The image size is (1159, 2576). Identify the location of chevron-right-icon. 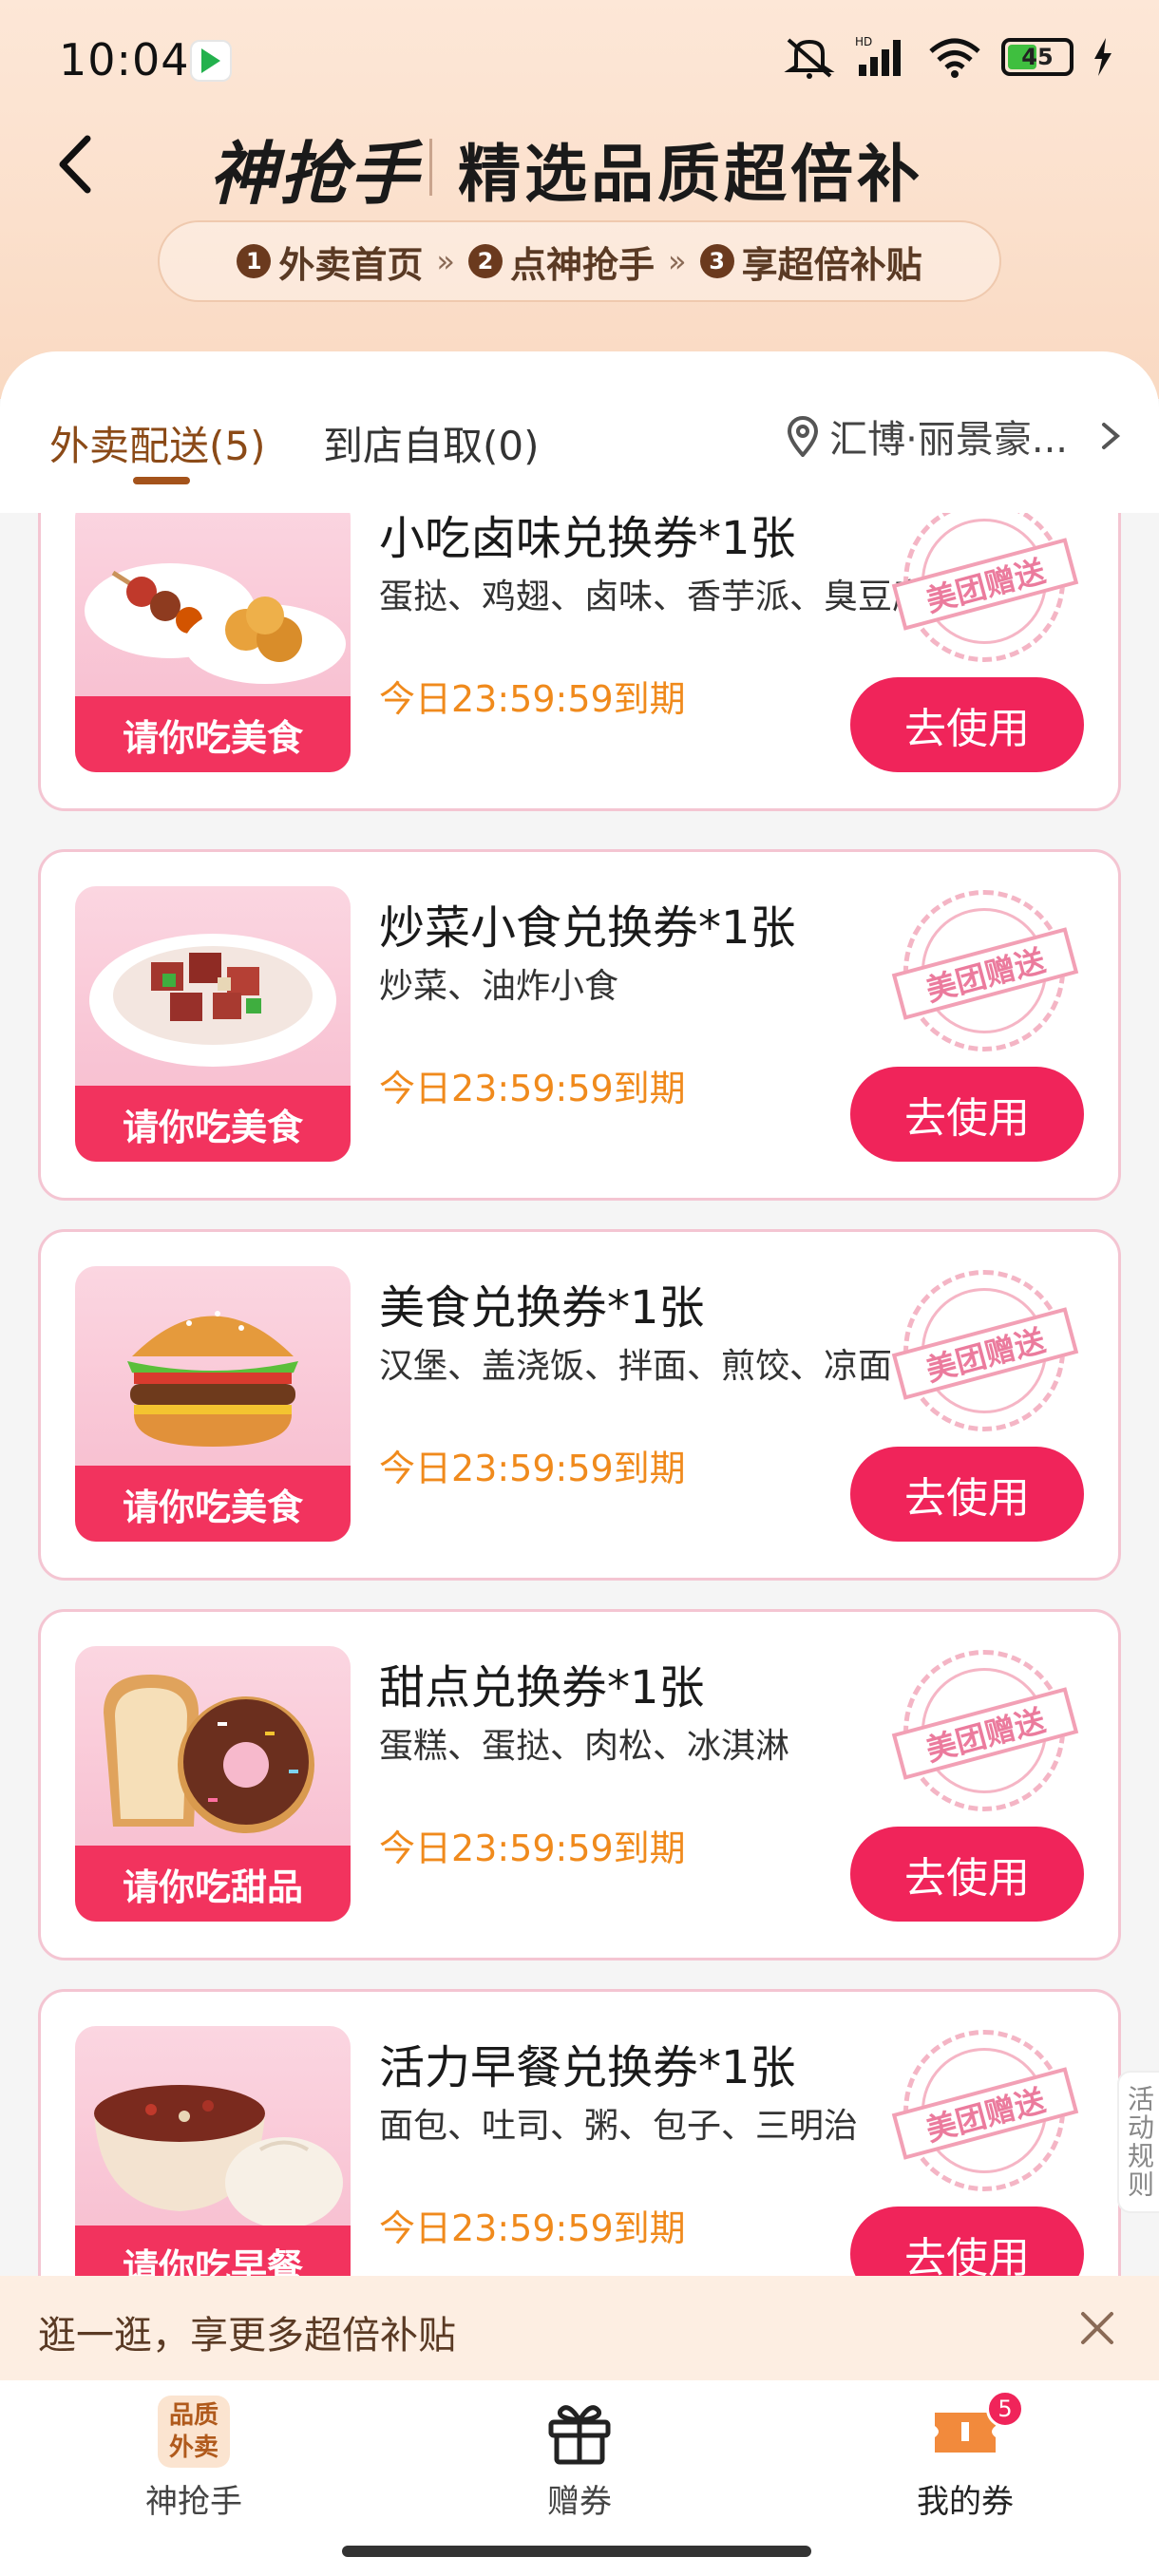
(1111, 436).